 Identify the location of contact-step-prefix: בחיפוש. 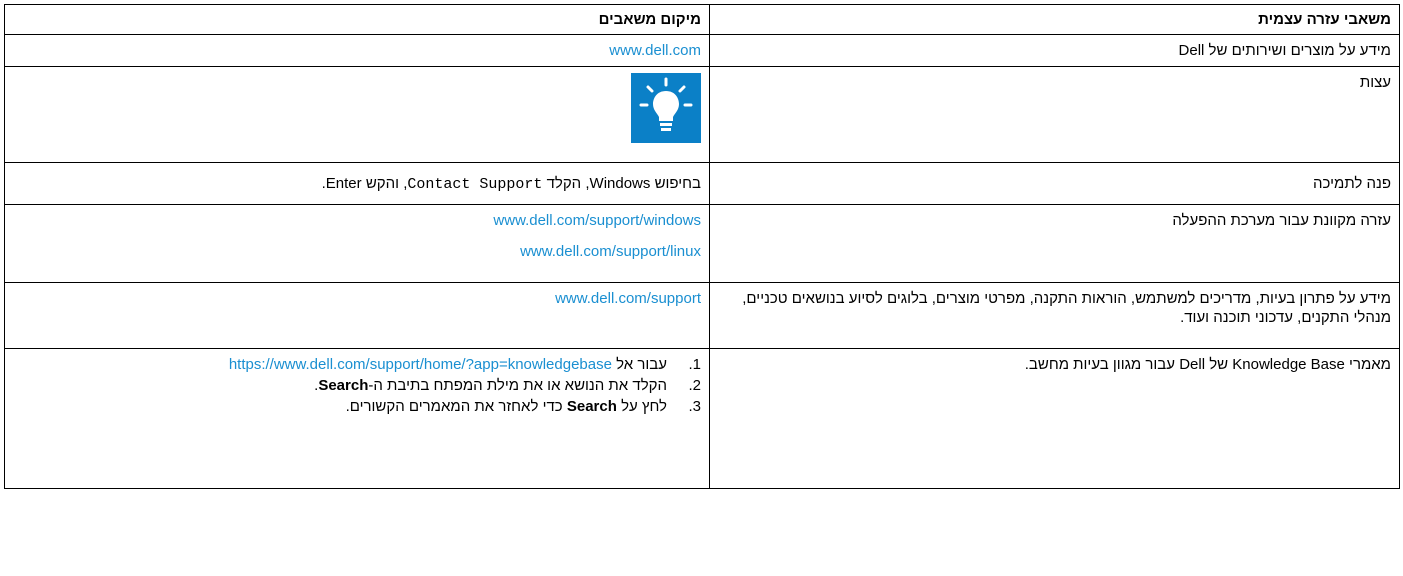
(677, 183).